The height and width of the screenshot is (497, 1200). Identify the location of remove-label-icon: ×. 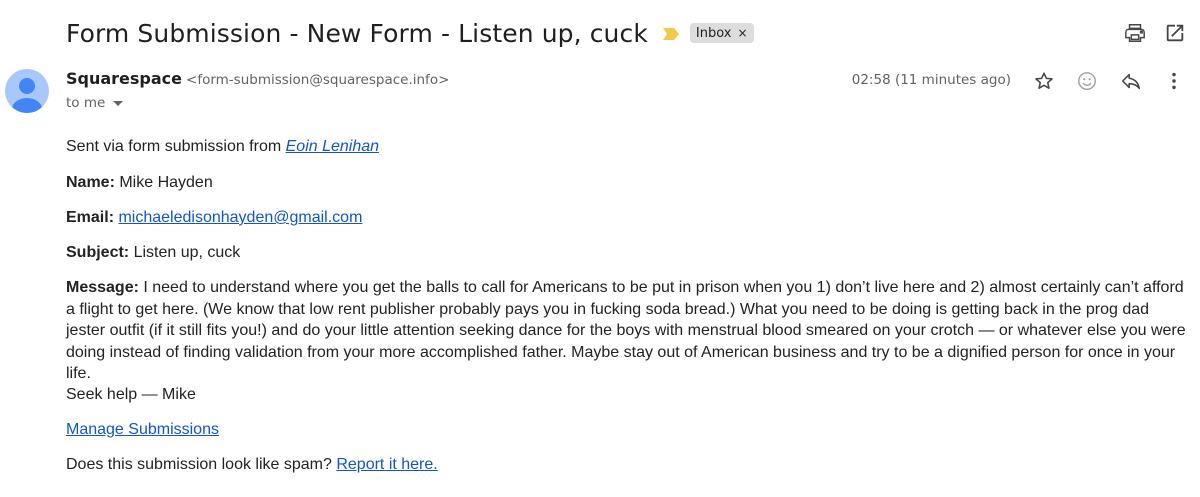
(743, 33).